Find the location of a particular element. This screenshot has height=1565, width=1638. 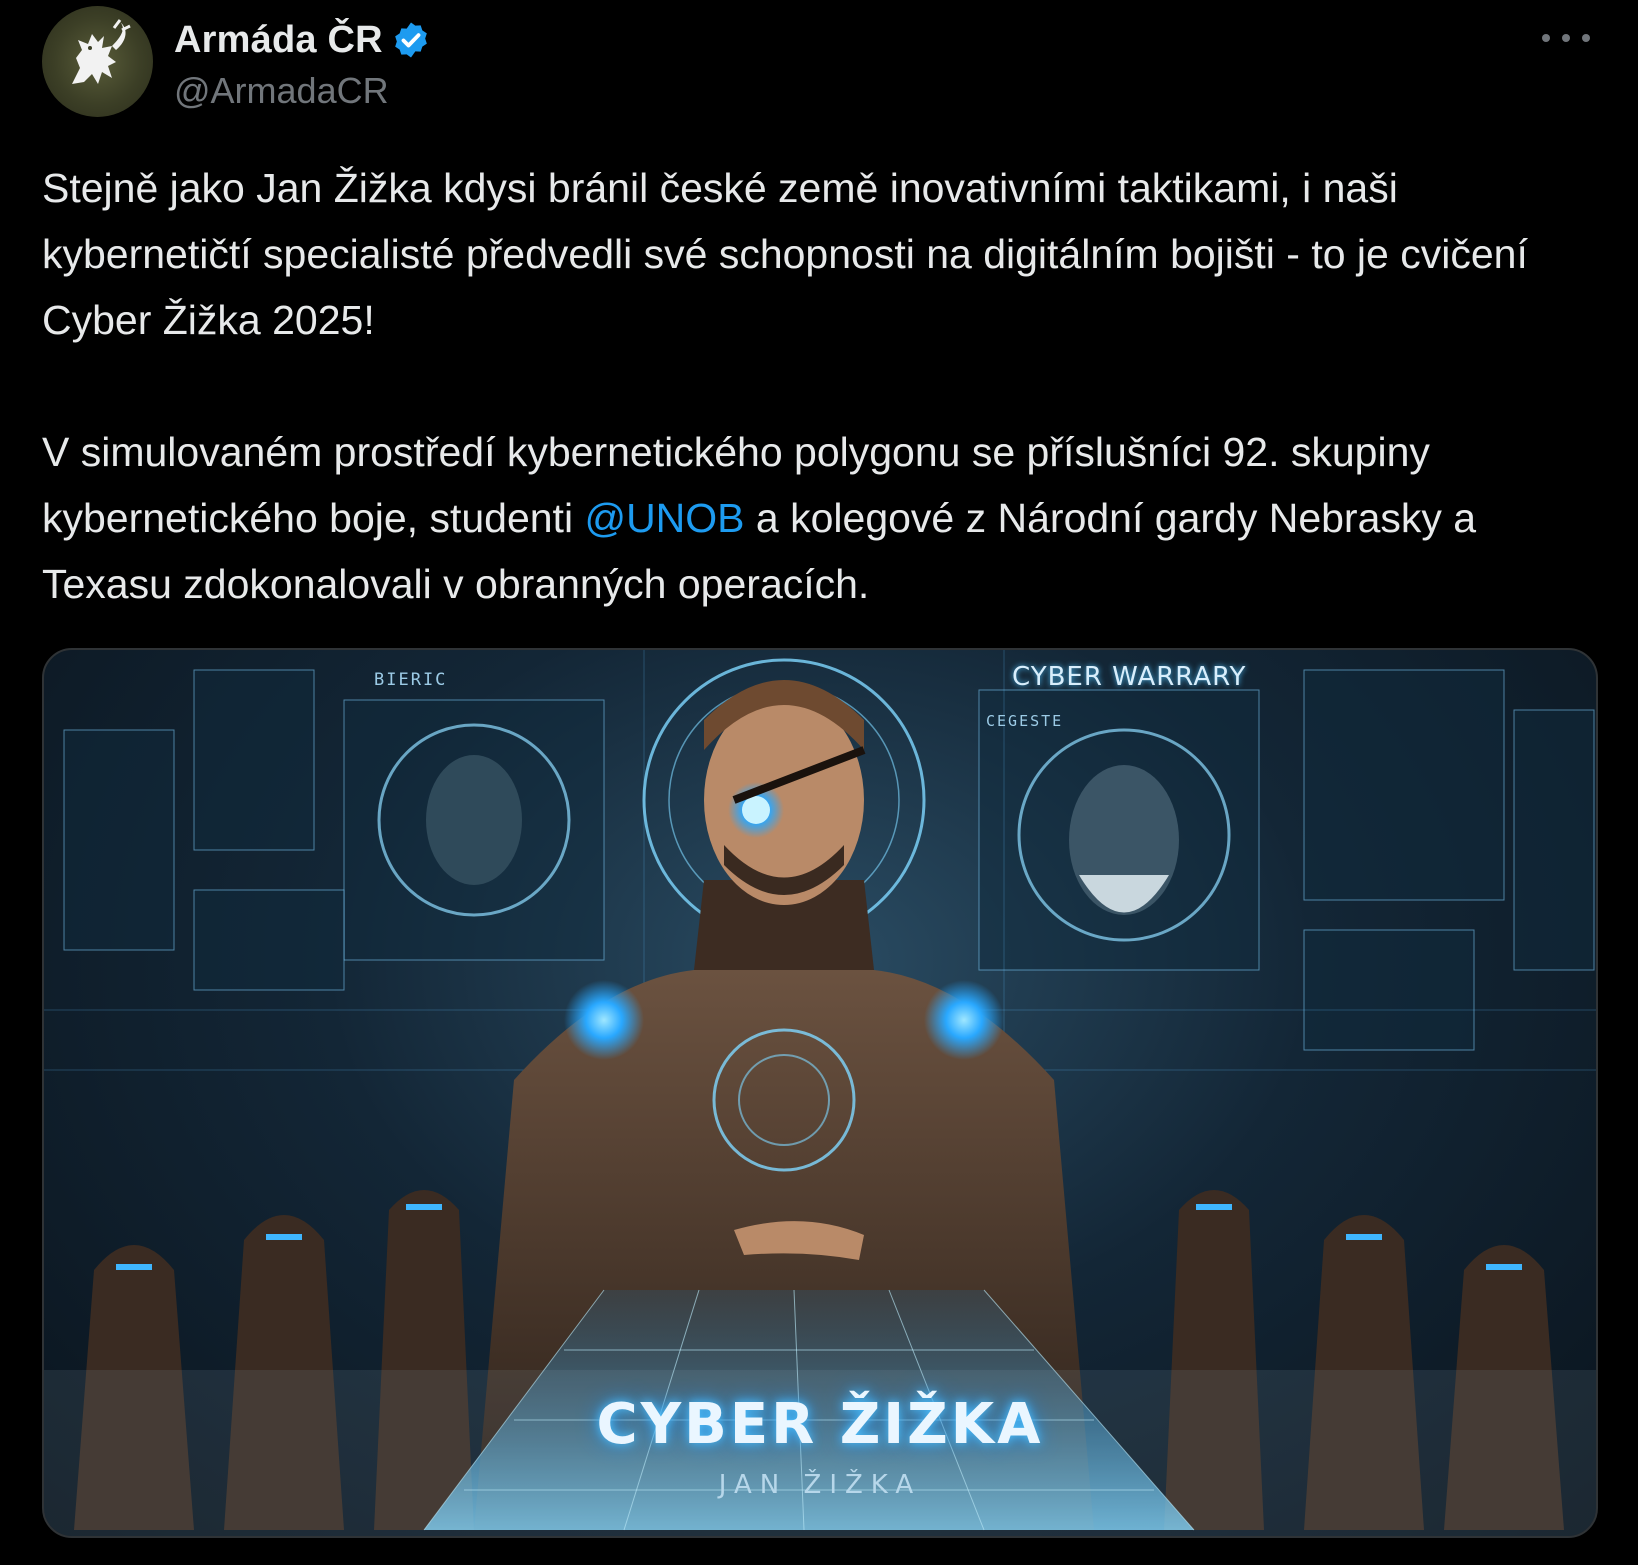

image-panel-label-right: CYBER WARRARY is located at coordinates (1129, 677).